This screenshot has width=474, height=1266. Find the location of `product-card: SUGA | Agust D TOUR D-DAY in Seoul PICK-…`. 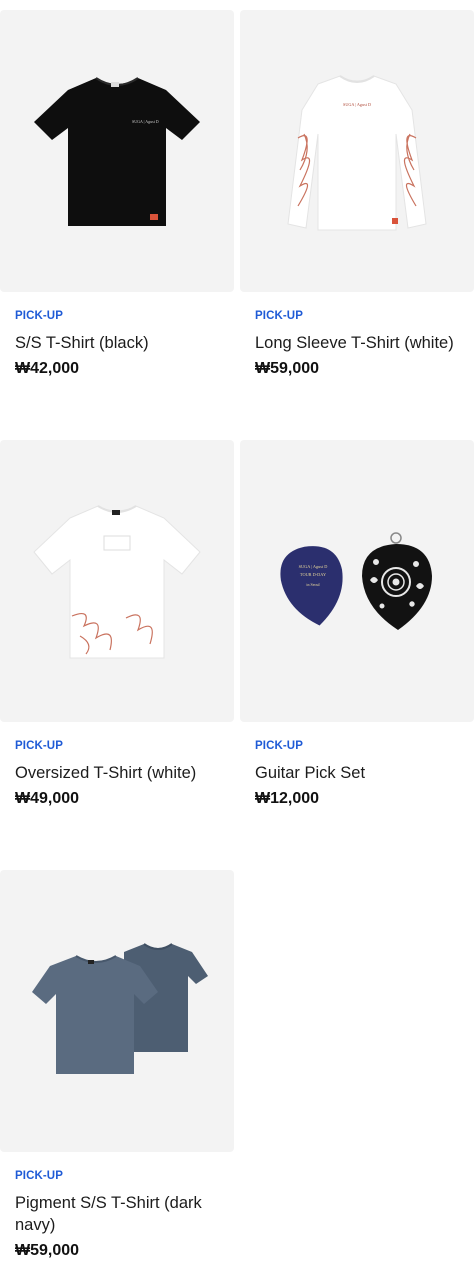

product-card: SUGA | Agust D TOUR D-DAY in Seoul PICK-… is located at coordinates (357, 624).